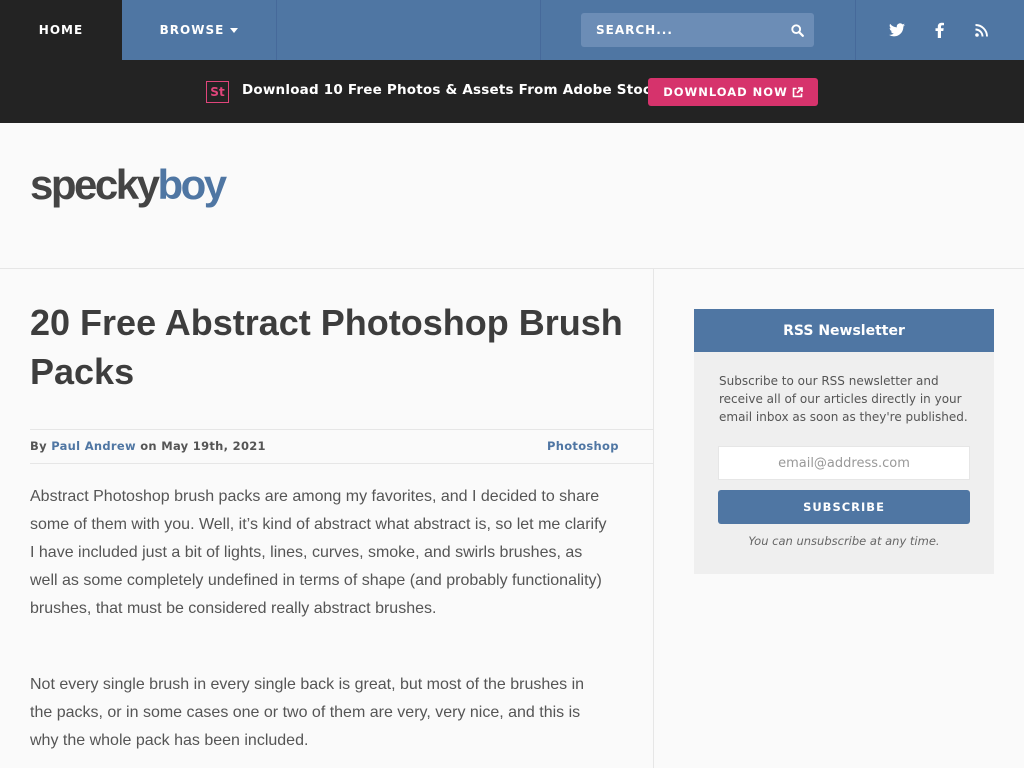 This screenshot has height=768, width=1024. What do you see at coordinates (844, 541) in the screenshot?
I see `unsubscribe-note: You can unsubscribe at any time.` at bounding box center [844, 541].